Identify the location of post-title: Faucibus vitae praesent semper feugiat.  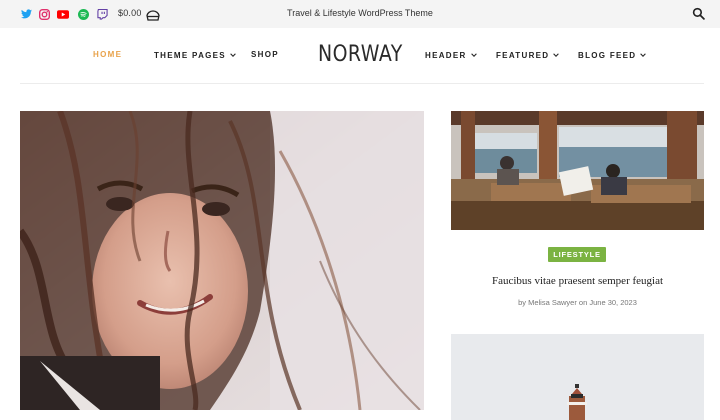
(577, 281).